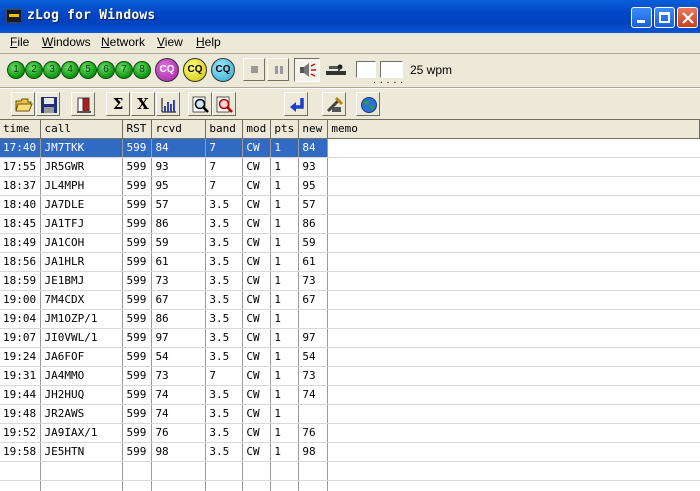 The width and height of the screenshot is (700, 491). What do you see at coordinates (350, 148) in the screenshot?
I see `table-row: 17:40 JM7TKK 599 84 7 CW 1 84` at bounding box center [350, 148].